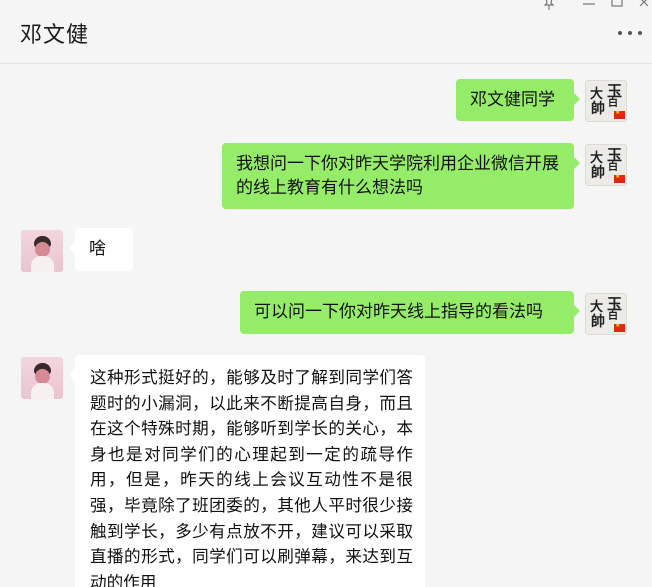 Image resolution: width=652 pixels, height=587 pixels. Describe the element at coordinates (326, 32) in the screenshot. I see `chat-header: 邓文健` at that location.